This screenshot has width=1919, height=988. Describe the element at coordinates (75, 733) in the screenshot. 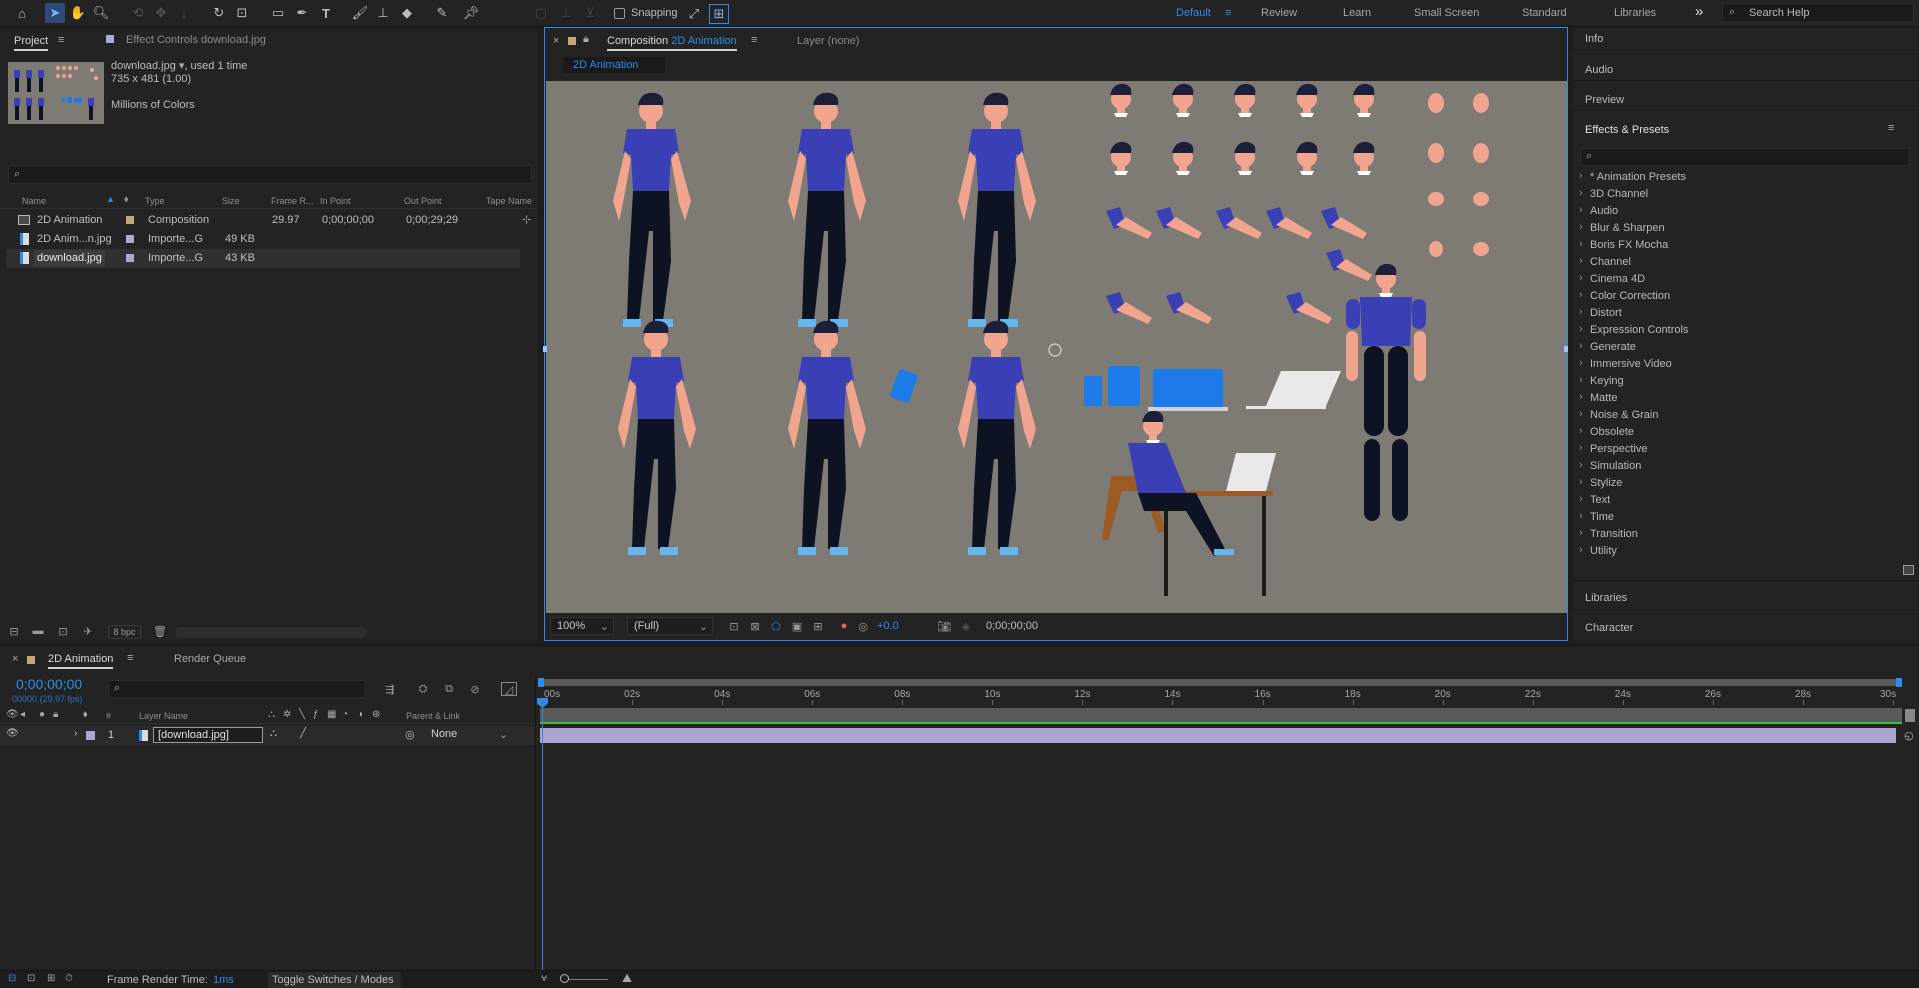

I see `expand-chevron-icon: ›` at that location.